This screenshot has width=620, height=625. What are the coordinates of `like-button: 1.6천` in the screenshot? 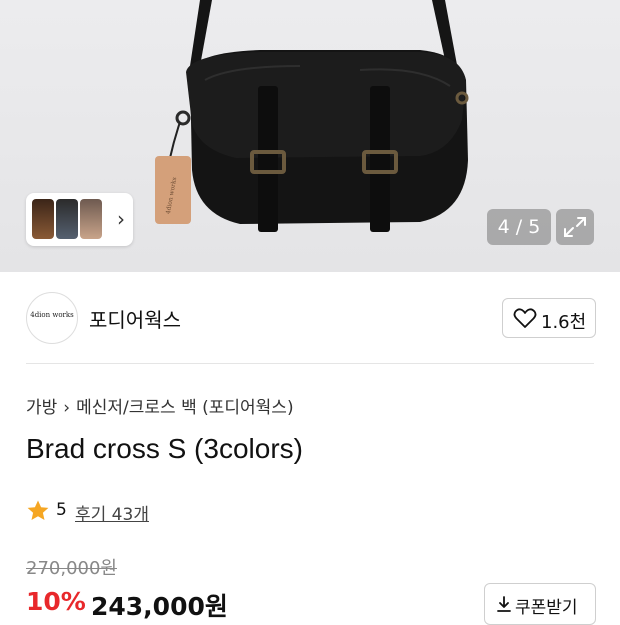 It's located at (549, 318).